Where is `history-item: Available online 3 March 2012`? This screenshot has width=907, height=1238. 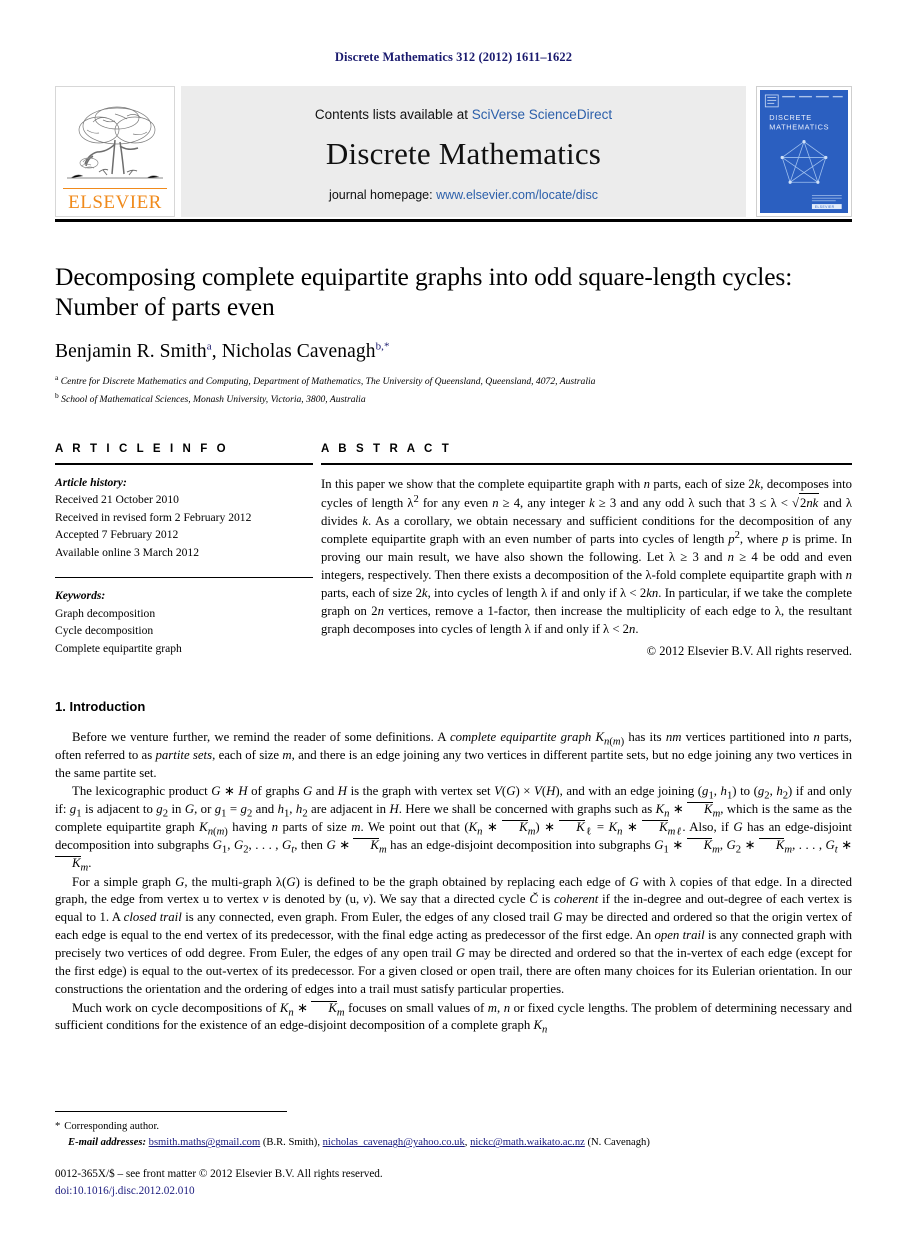
history-item: Available online 3 March 2012 is located at coordinates (127, 553).